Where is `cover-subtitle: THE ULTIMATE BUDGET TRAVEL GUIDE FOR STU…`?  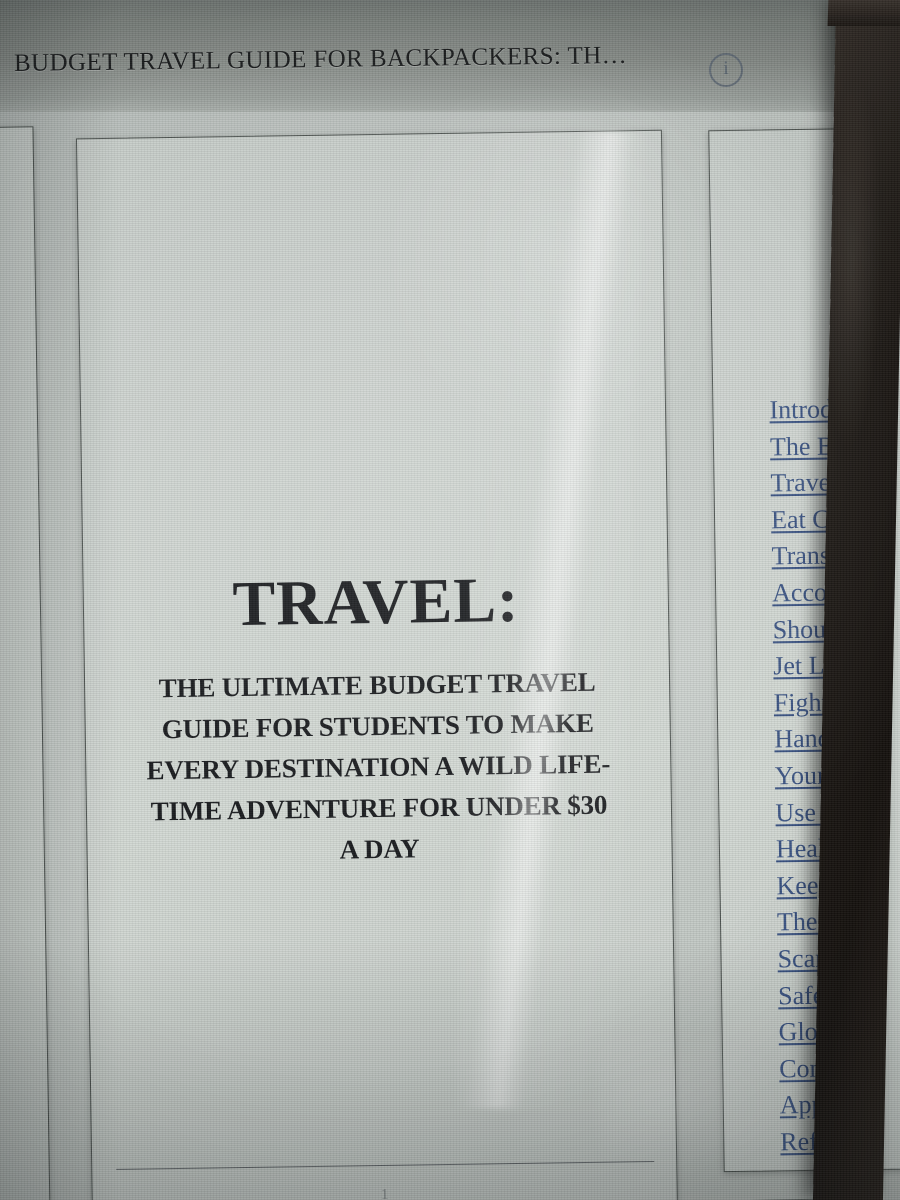 cover-subtitle: THE ULTIMATE BUDGET TRAVEL GUIDE FOR STU… is located at coordinates (378, 765).